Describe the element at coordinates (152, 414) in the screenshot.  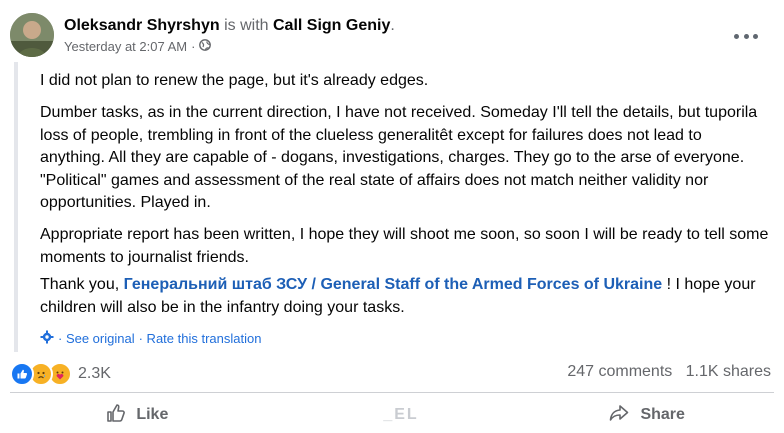
I see `like-label: Like` at that location.